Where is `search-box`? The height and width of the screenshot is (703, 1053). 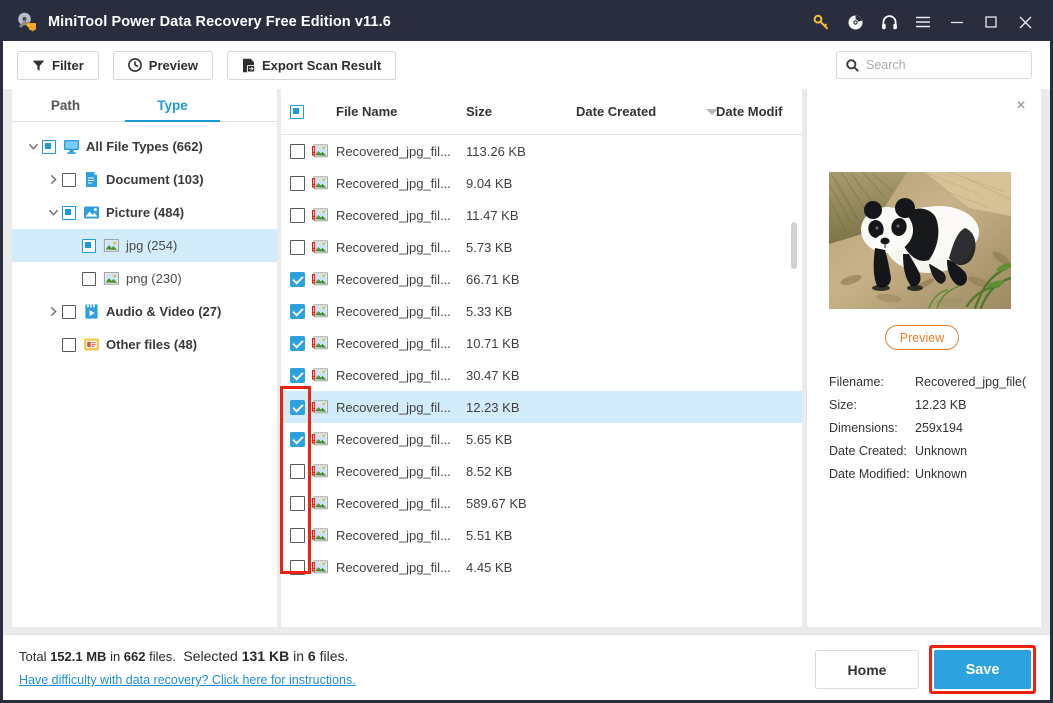 search-box is located at coordinates (934, 65).